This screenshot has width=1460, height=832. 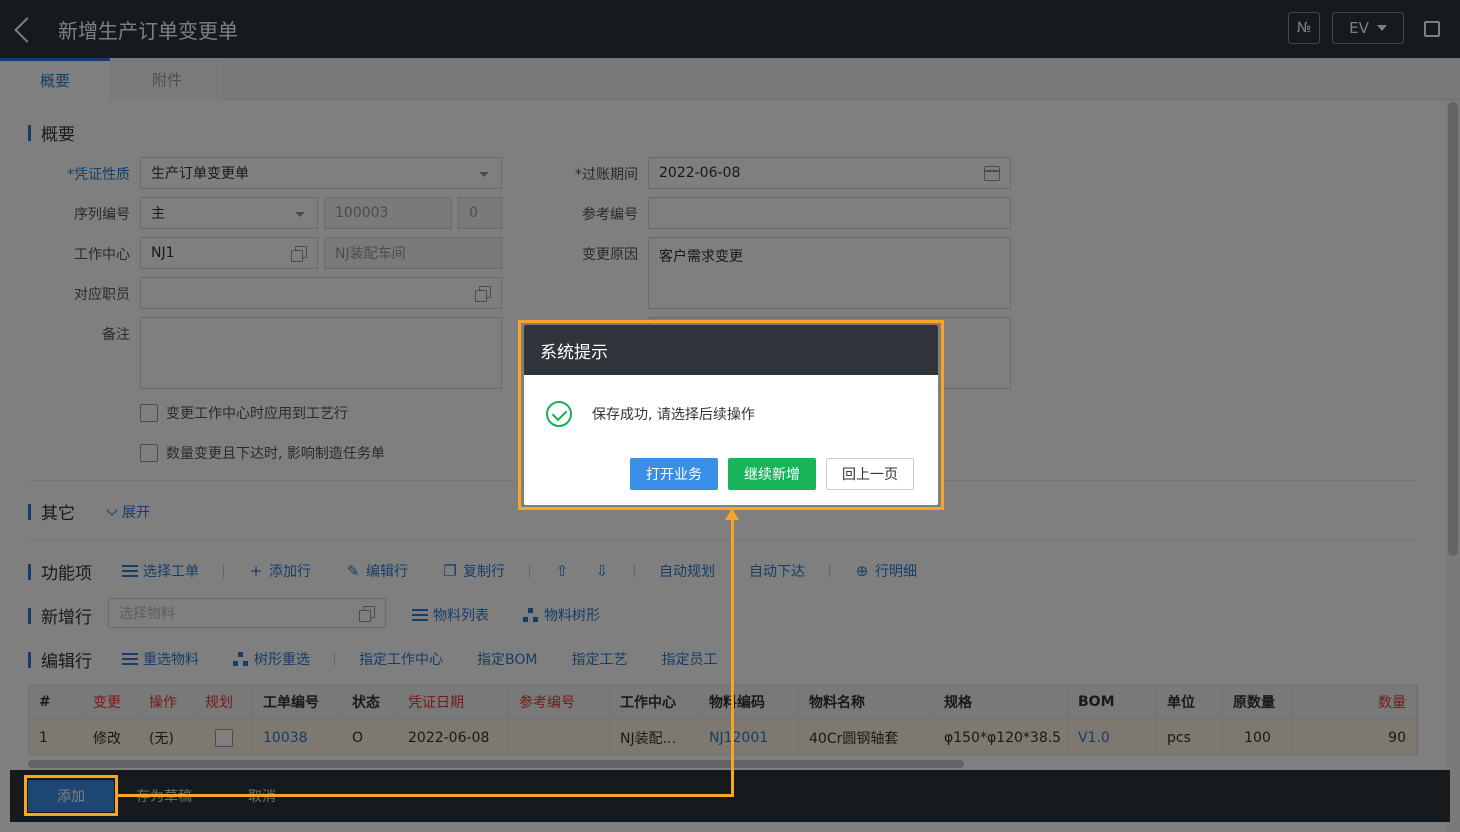 I want to click on continue-add-button: 继续新增, so click(x=772, y=474).